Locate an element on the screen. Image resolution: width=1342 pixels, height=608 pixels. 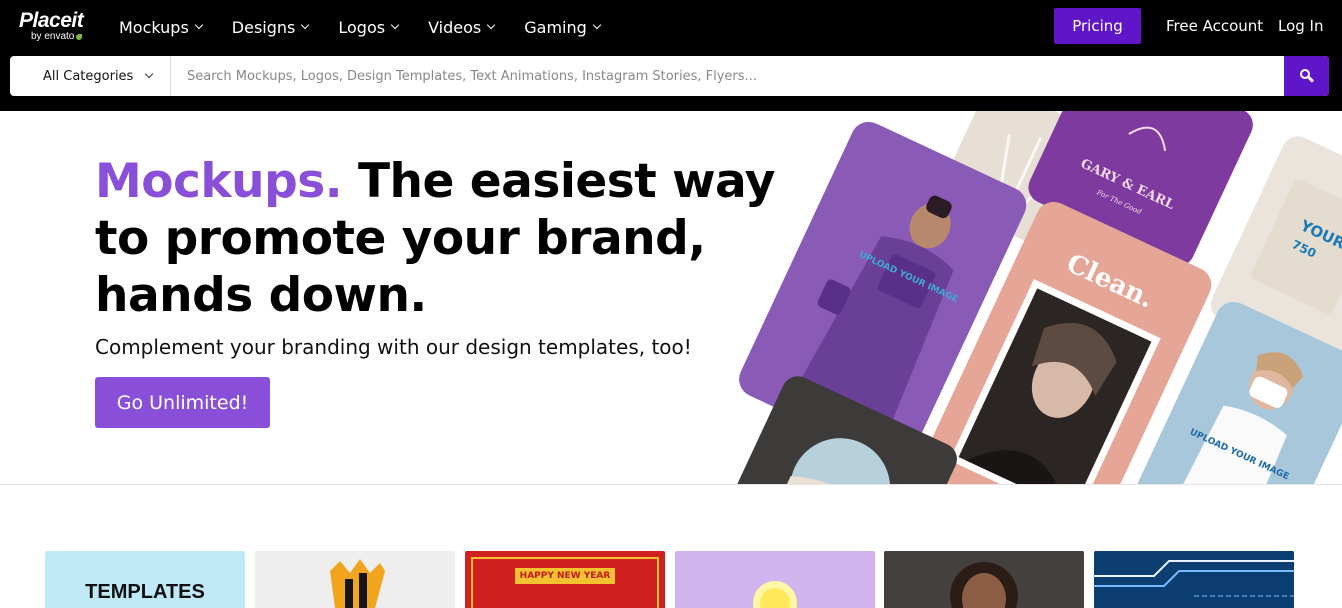
nav-logos: Logos is located at coordinates (369, 27).